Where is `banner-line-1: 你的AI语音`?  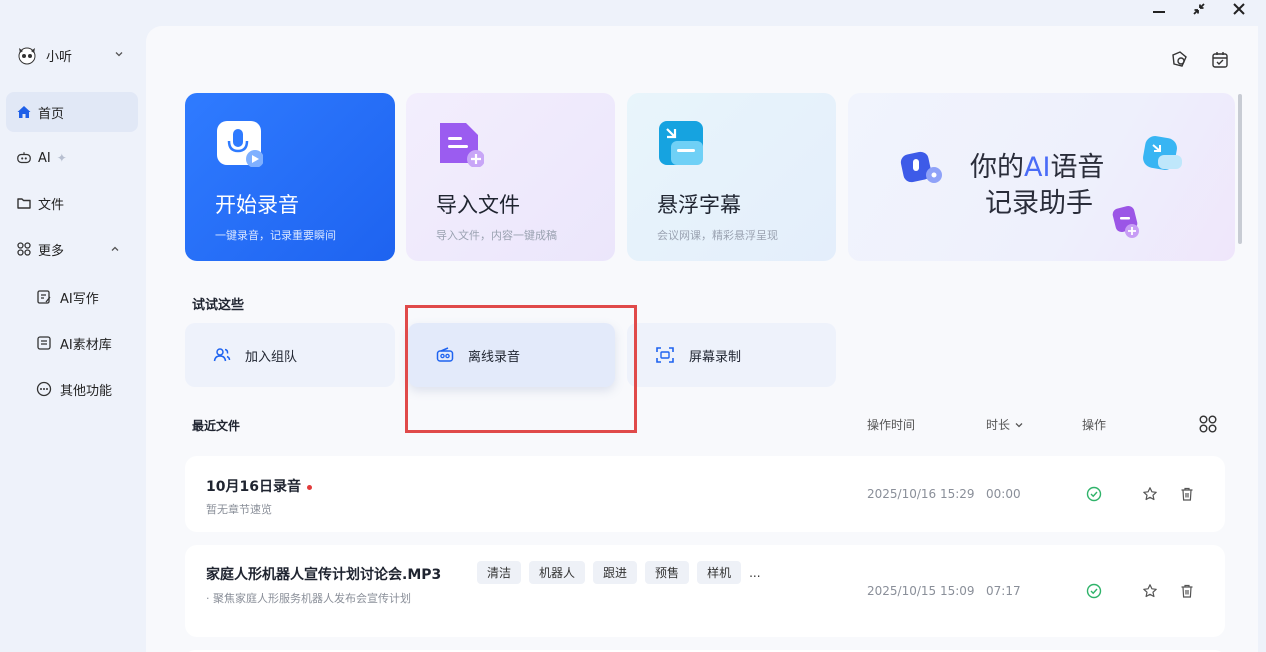 banner-line-1: 你的AI语音 is located at coordinates (1037, 167).